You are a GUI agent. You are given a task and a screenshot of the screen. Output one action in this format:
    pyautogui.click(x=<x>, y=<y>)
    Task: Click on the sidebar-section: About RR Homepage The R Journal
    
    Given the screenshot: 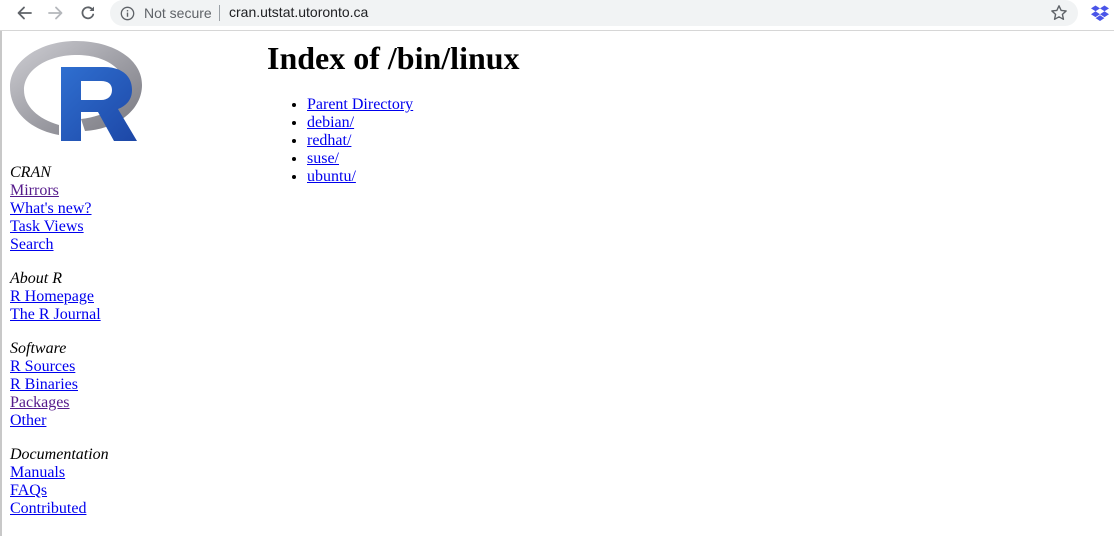 What is the action you would take?
    pyautogui.click(x=110, y=297)
    